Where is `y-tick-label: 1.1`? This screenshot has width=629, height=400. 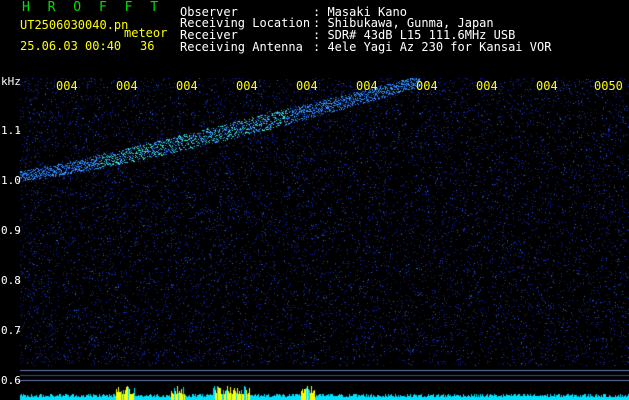 y-tick-label: 1.1 is located at coordinates (11, 130).